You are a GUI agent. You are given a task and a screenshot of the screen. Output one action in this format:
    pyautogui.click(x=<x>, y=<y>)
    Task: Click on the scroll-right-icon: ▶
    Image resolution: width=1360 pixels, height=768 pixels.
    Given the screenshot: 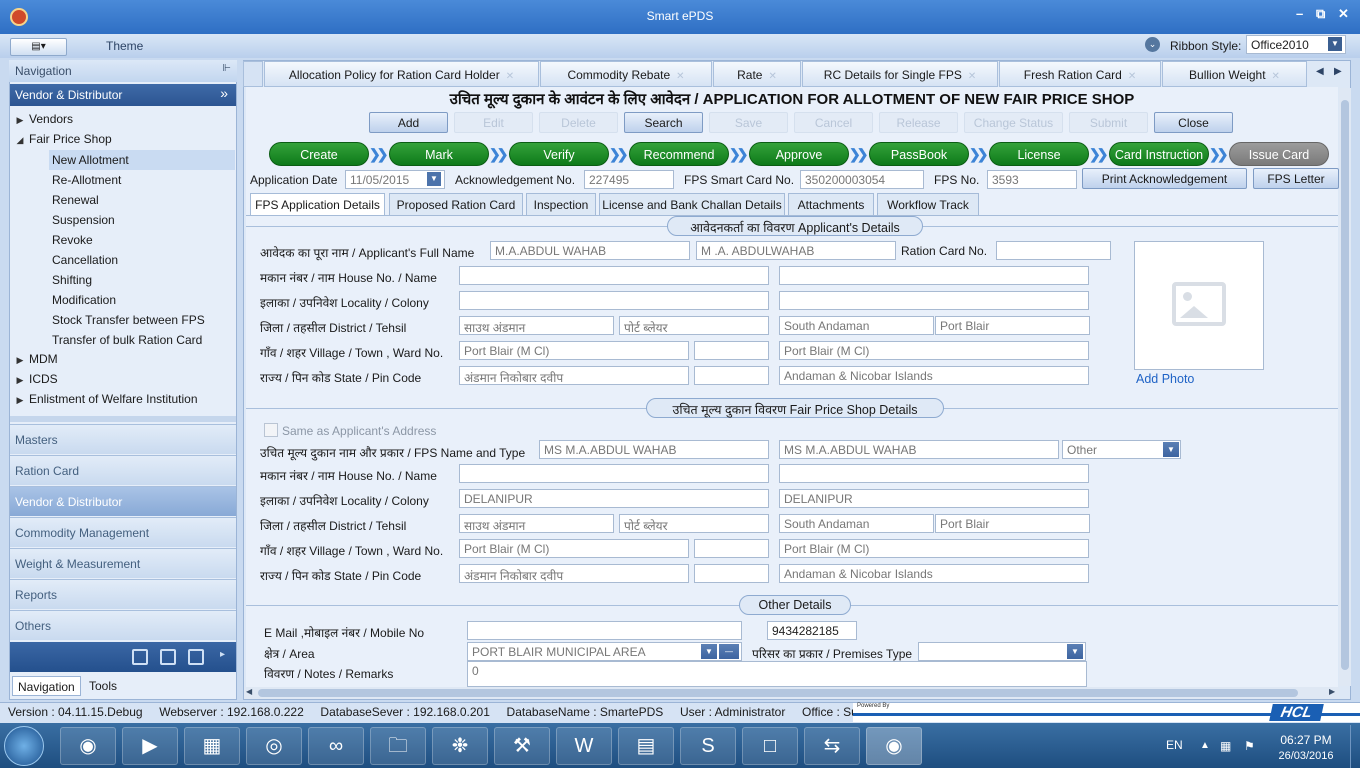 What is the action you would take?
    pyautogui.click(x=1332, y=691)
    